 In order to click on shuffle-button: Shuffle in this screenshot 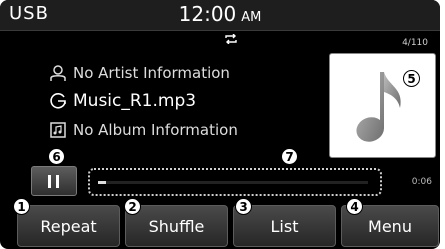, I will do `click(176, 226)`.